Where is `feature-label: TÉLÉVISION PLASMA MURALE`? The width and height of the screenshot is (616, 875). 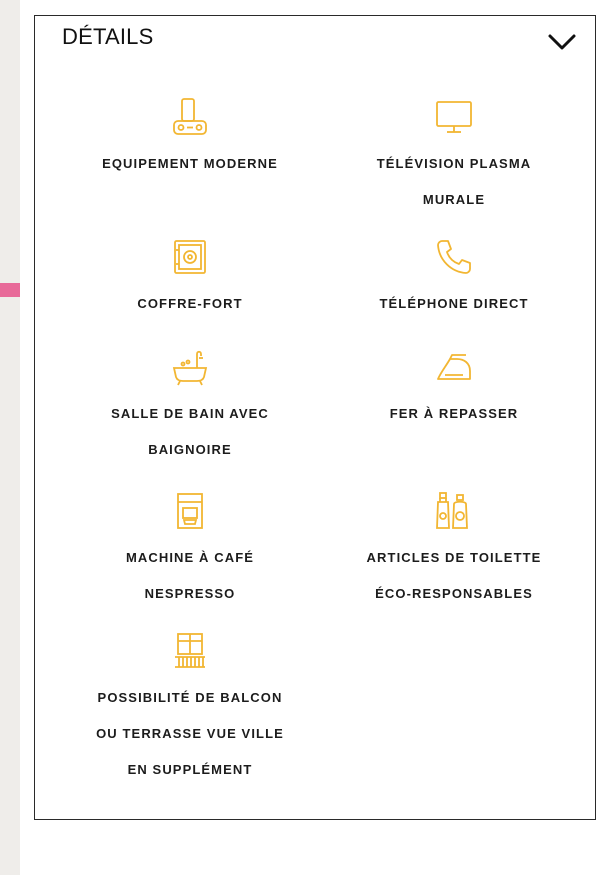
feature-label: TÉLÉVISION PLASMA MURALE is located at coordinates (454, 181).